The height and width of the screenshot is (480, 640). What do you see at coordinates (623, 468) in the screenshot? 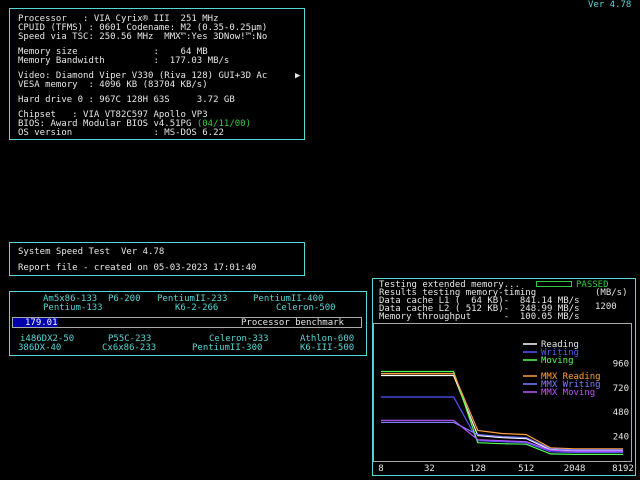
I see `x-tick-label: 8192` at bounding box center [623, 468].